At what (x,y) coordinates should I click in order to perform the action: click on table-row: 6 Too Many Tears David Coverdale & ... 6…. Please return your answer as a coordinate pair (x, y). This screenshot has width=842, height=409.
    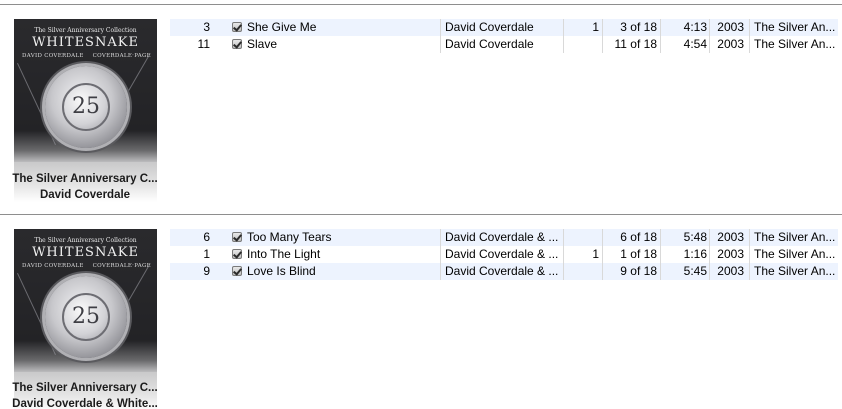
    Looking at the image, I should click on (504, 237).